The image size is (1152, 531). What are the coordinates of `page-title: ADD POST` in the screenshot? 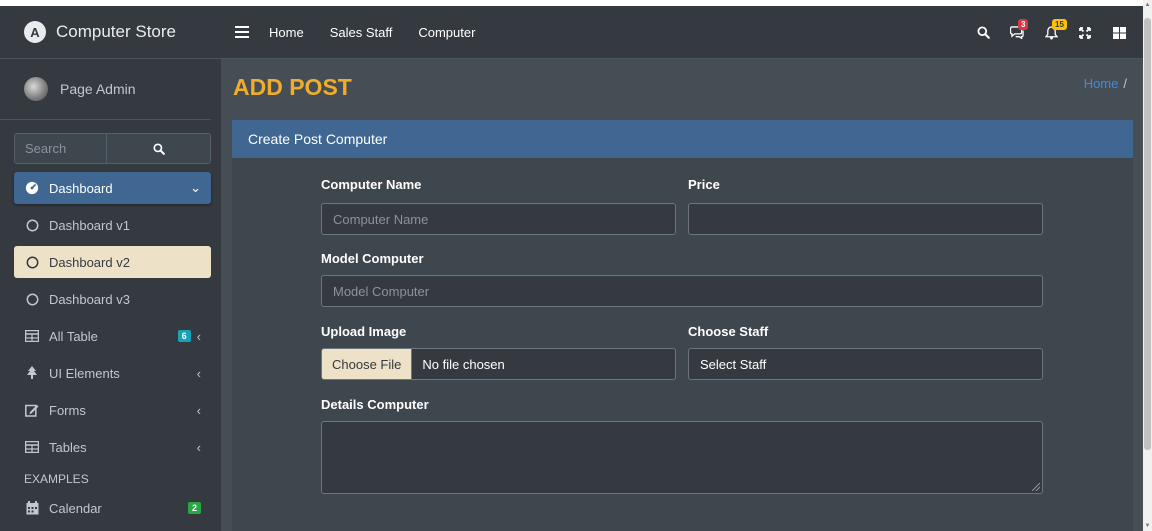 It's located at (292, 87).